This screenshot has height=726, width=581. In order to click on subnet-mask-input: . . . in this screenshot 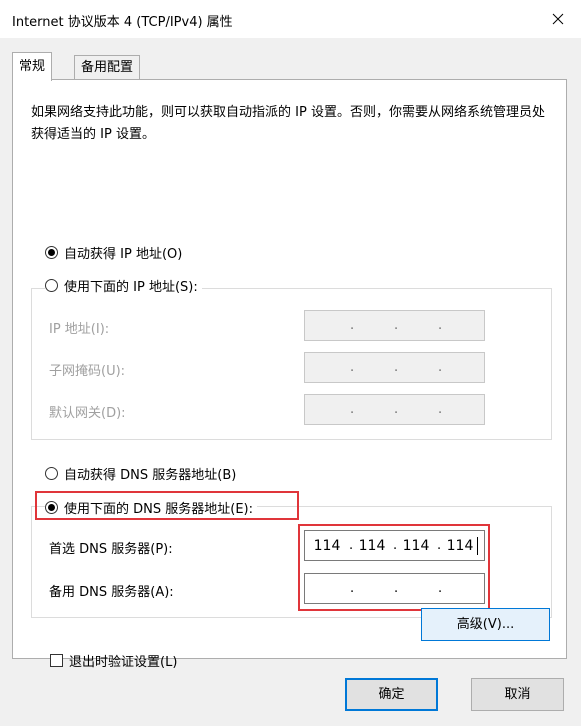, I will do `click(394, 367)`.